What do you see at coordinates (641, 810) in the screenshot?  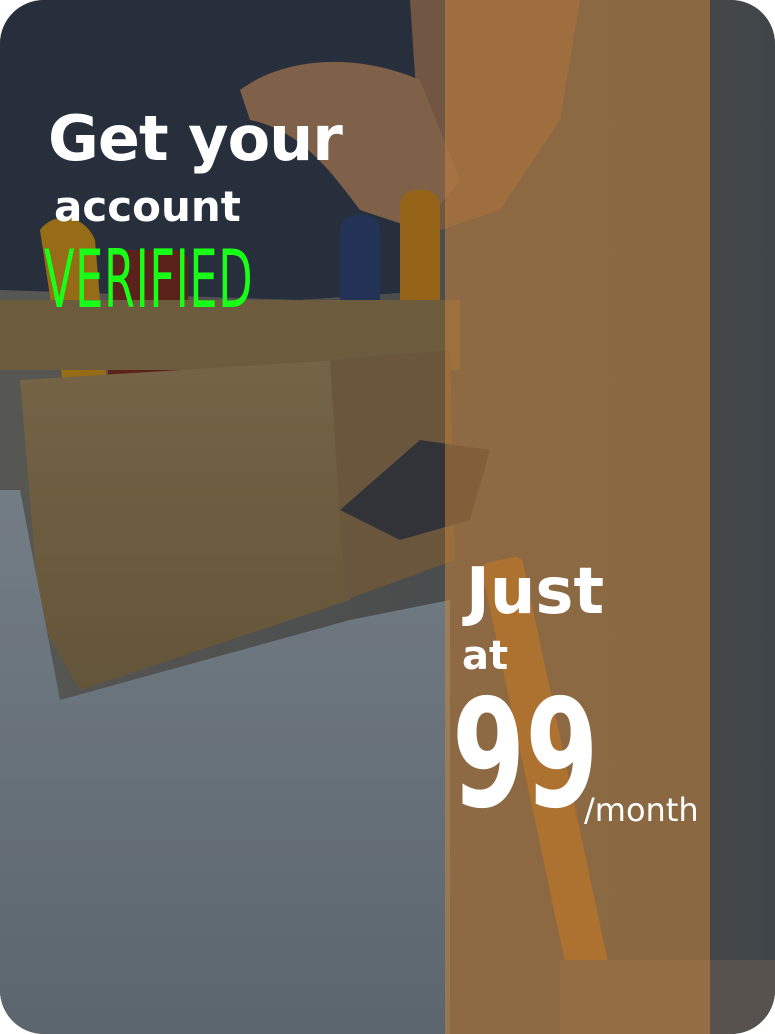 I see `offer-unit: /month` at bounding box center [641, 810].